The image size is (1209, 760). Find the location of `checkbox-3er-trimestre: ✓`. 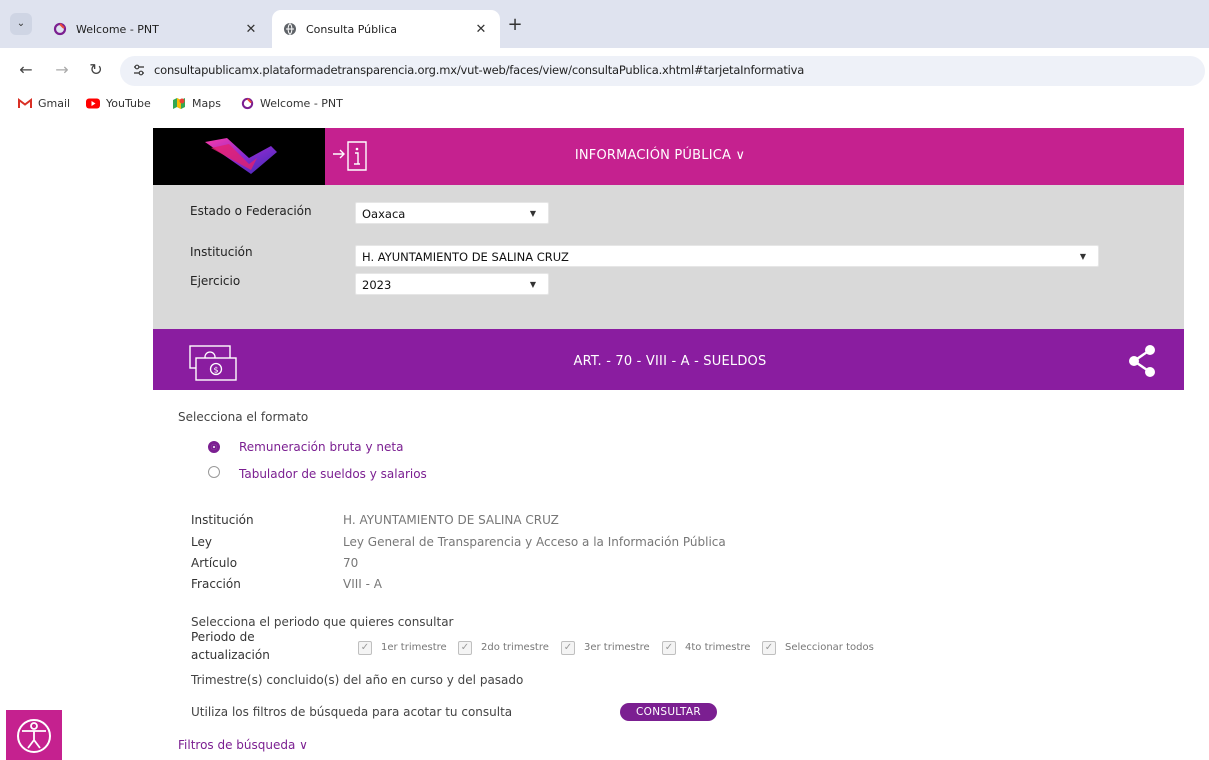

checkbox-3er-trimestre: ✓ is located at coordinates (568, 648).